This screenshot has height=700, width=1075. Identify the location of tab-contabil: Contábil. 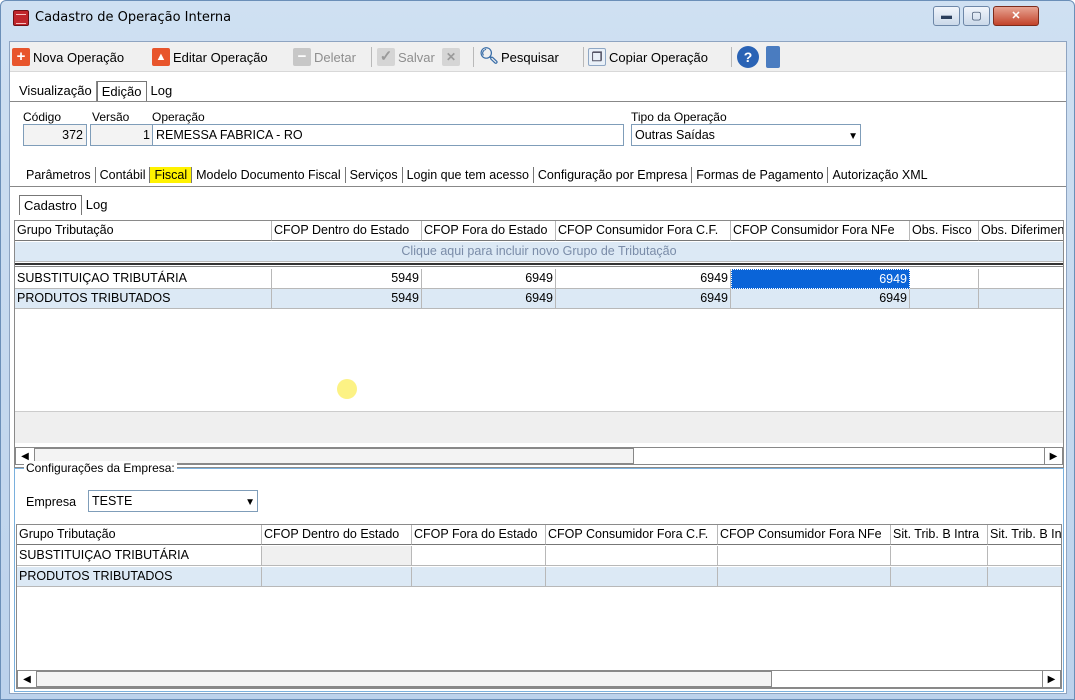
(123, 175).